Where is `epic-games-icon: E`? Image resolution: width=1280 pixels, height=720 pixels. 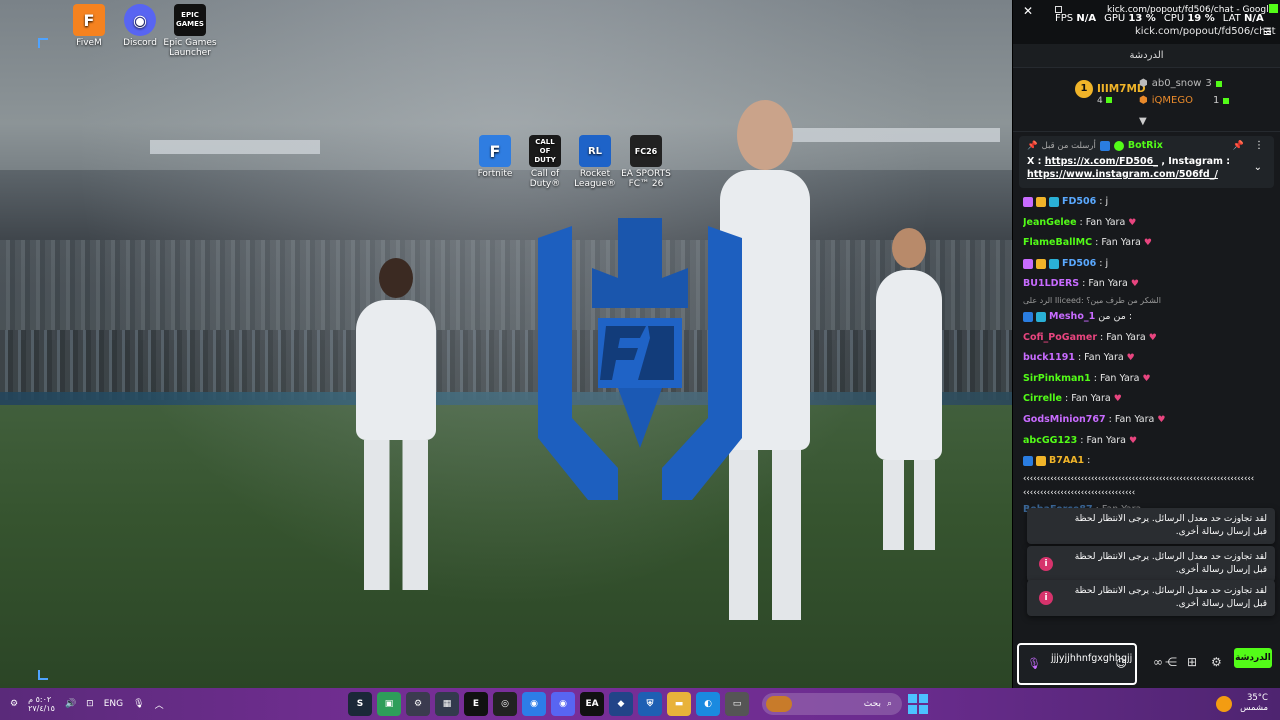
epic-games-icon: E is located at coordinates (476, 704).